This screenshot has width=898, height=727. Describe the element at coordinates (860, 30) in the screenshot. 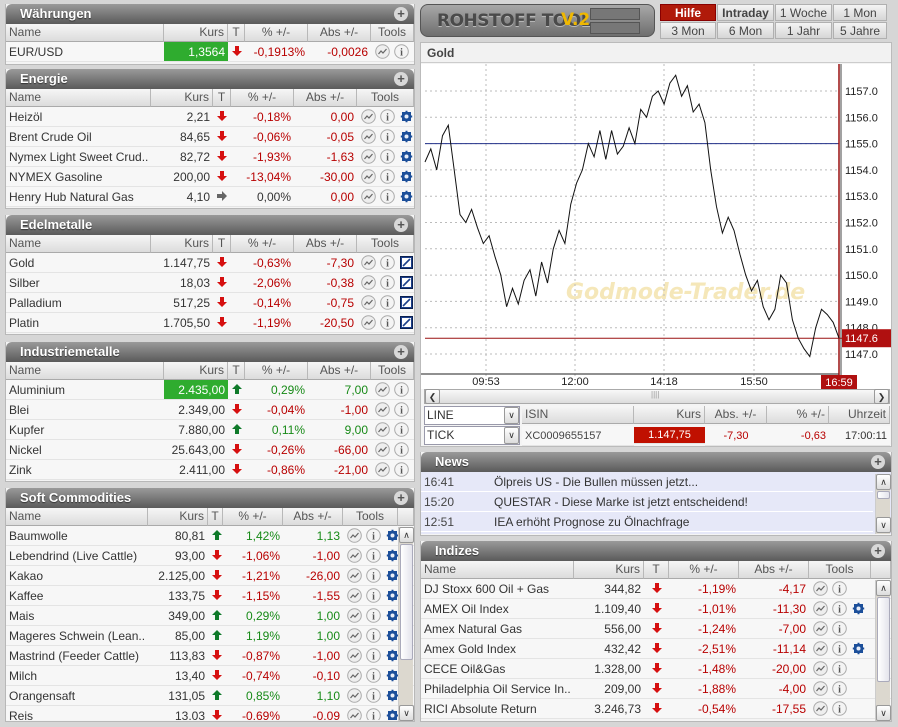

I see `range-5-jahre-button: 5 Jahre` at that location.